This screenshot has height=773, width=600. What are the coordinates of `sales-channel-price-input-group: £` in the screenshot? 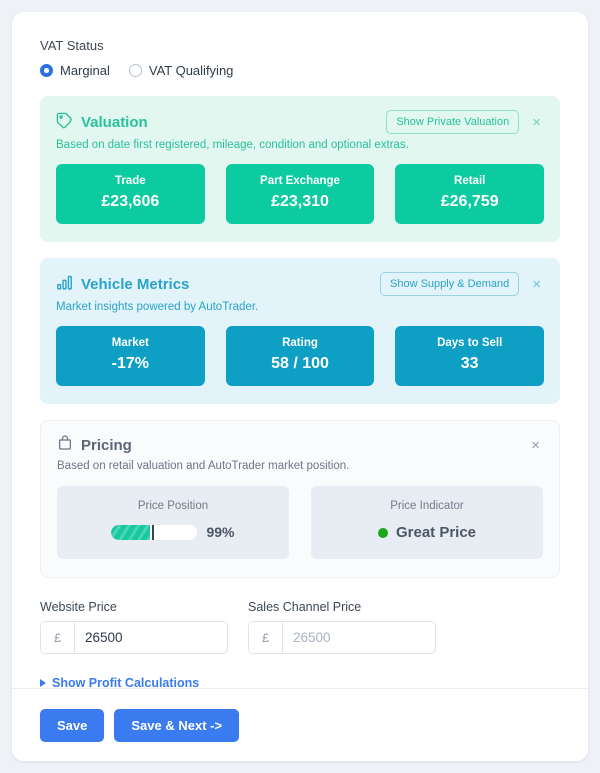 It's located at (342, 637).